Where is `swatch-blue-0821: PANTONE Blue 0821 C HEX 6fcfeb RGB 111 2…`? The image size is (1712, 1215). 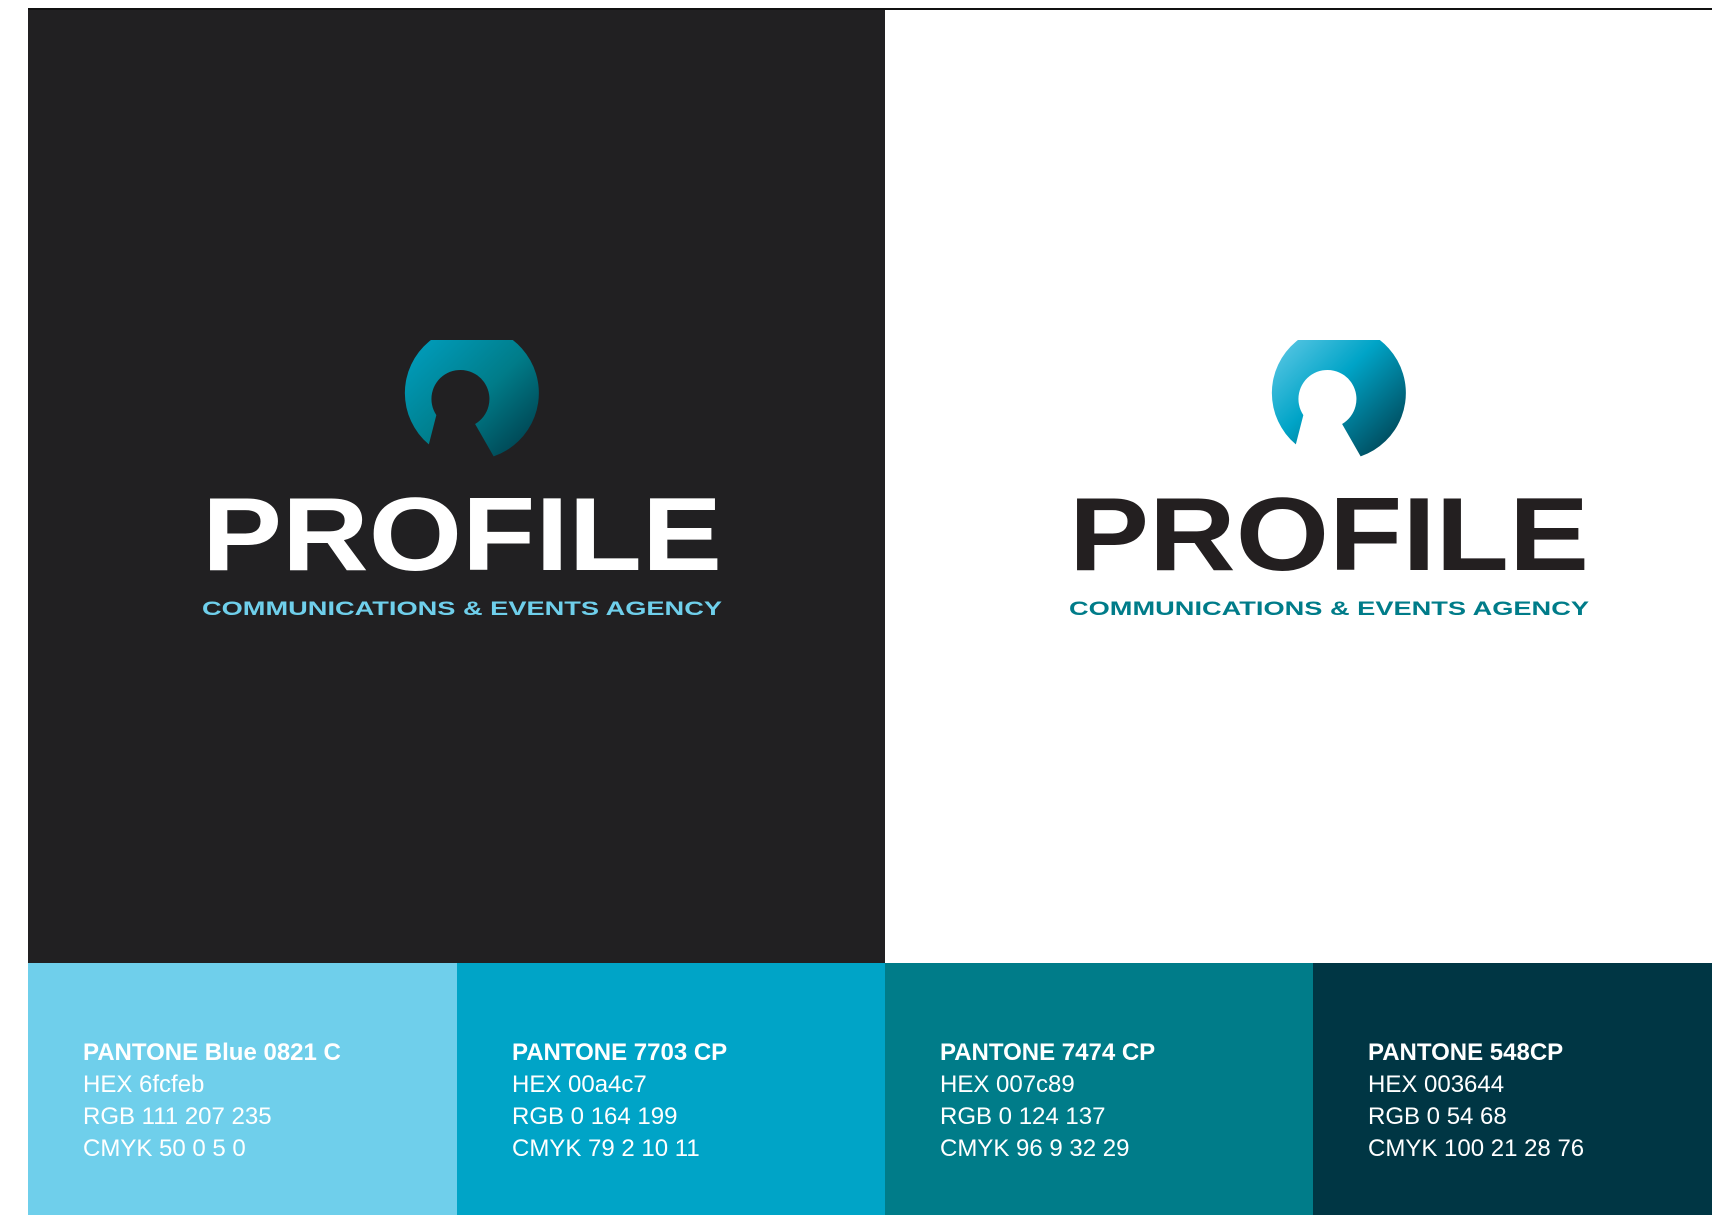
swatch-blue-0821: PANTONE Blue 0821 C HEX 6fcfeb RGB 111 2… is located at coordinates (242, 1089).